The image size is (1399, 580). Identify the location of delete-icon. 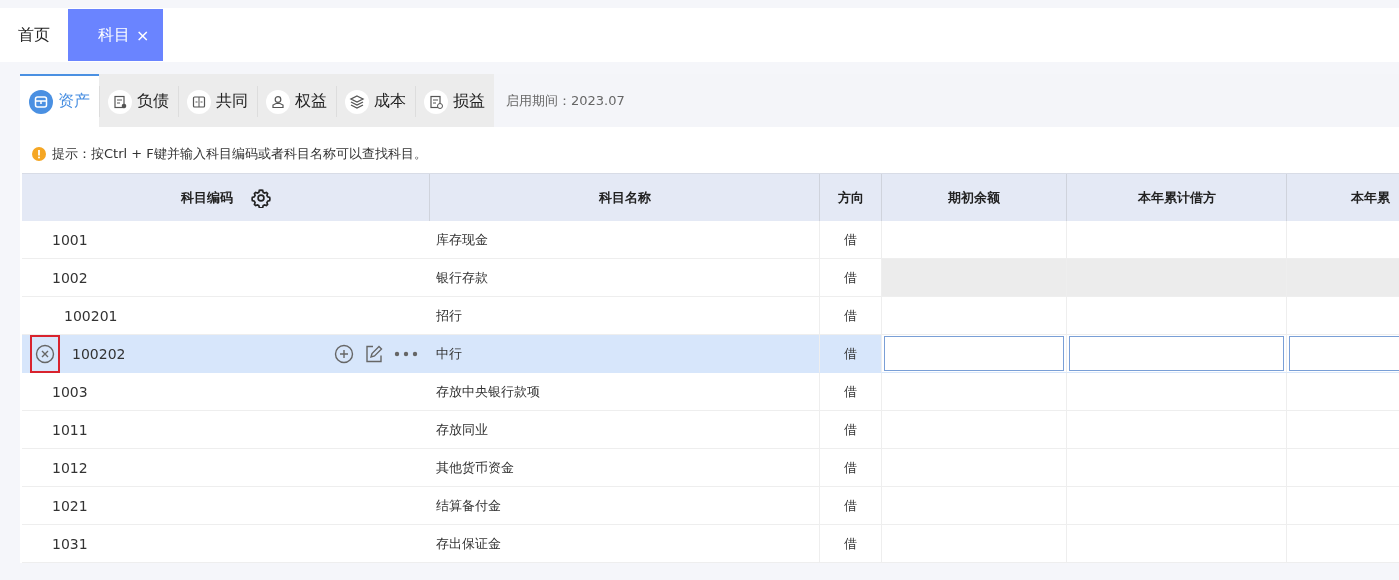
(45, 353).